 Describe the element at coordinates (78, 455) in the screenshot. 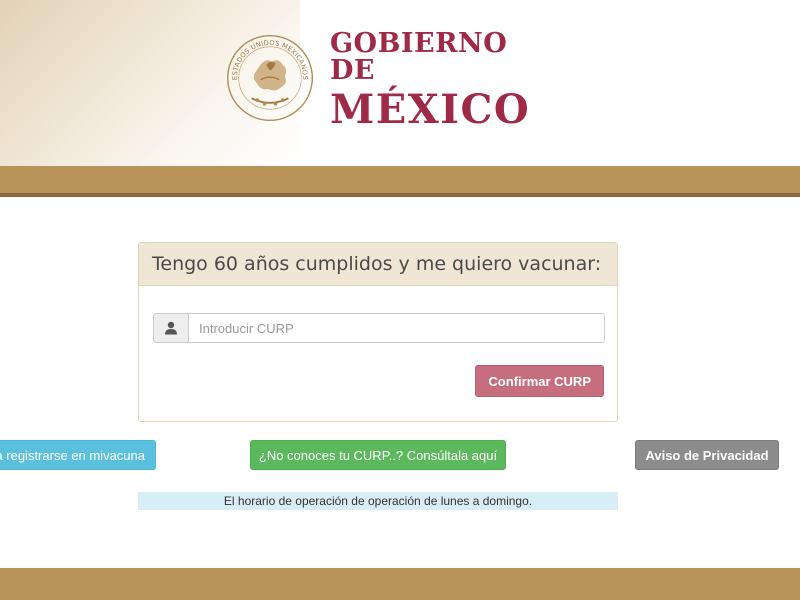

I see `register-mivacuna-button: ra registrarse en mivacuna` at that location.